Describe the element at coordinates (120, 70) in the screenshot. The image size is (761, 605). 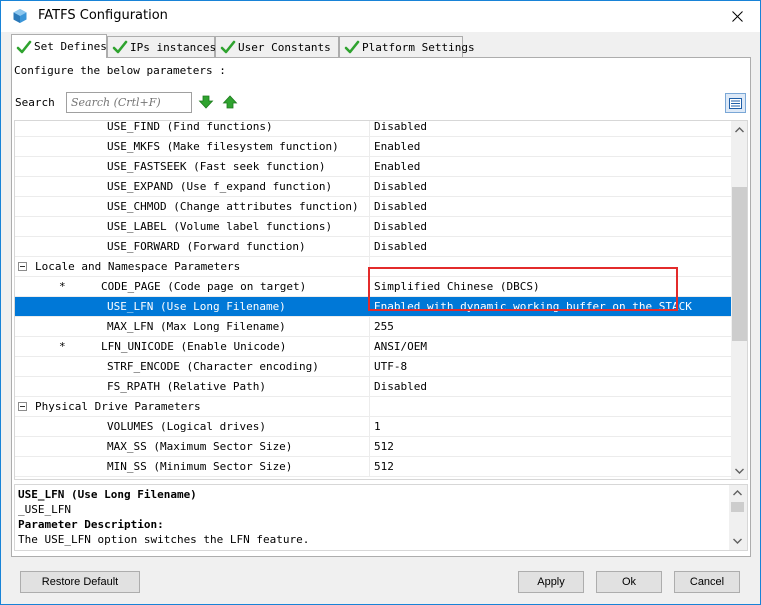
I see `configure-label: Configure the below parameters :` at that location.